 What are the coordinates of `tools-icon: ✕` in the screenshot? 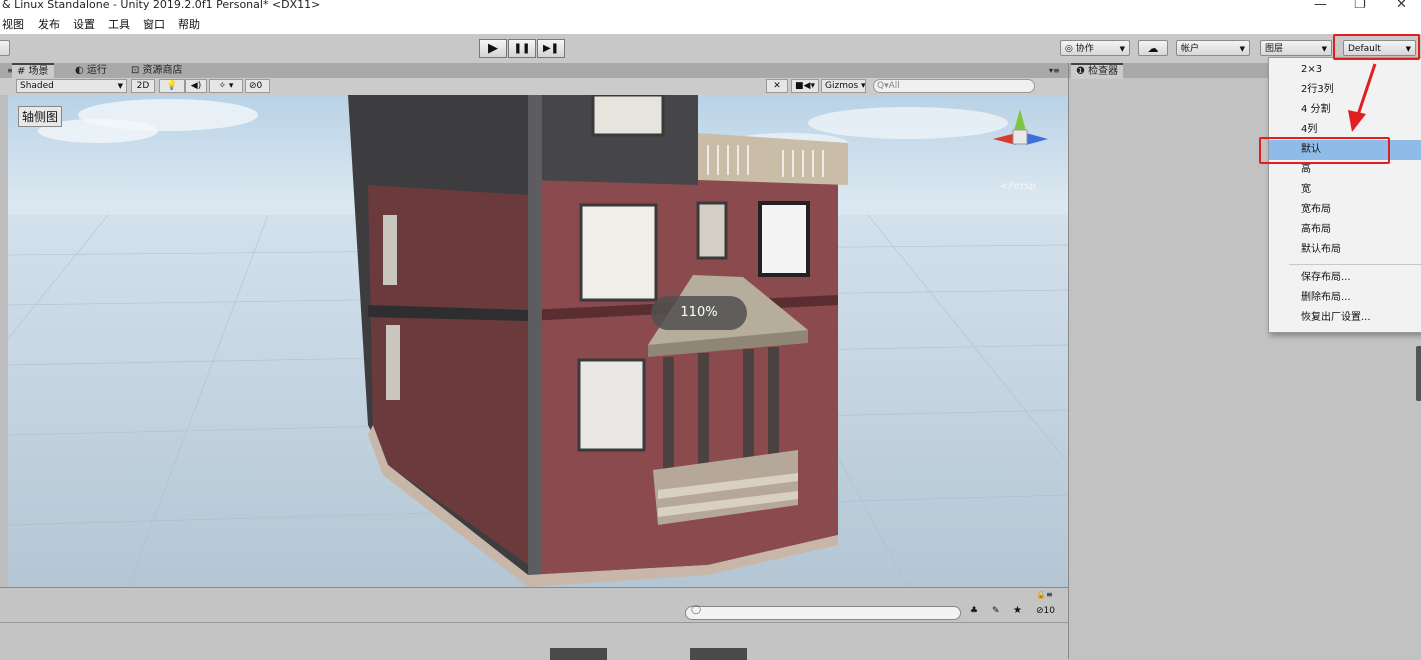 It's located at (777, 86).